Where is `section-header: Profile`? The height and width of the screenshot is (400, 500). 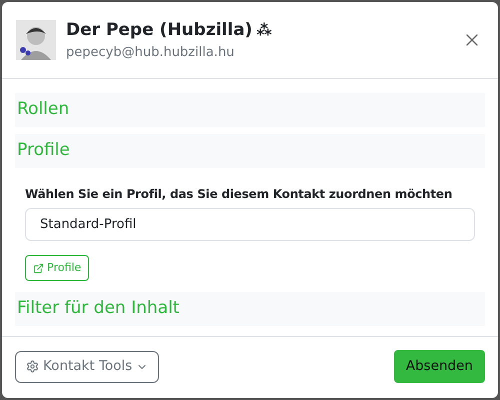
section-header: Profile is located at coordinates (250, 151).